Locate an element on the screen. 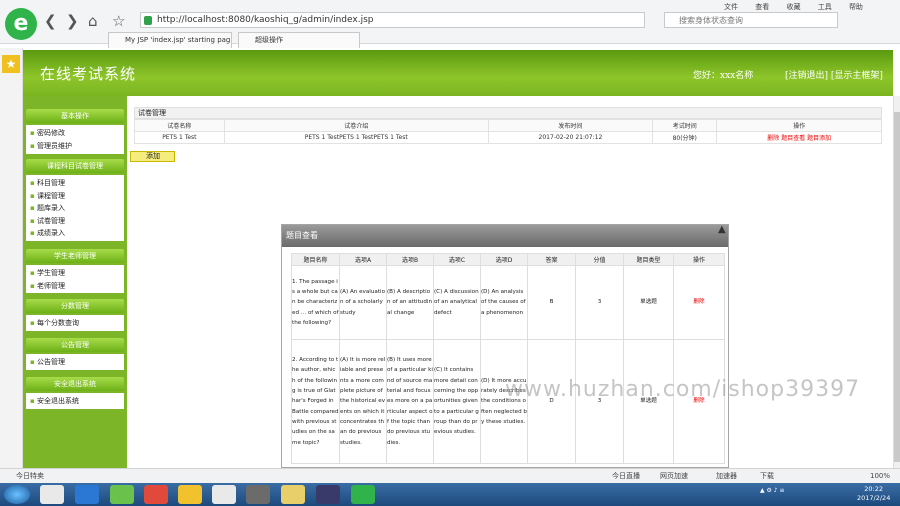  delete-link: 删除 is located at coordinates (699, 302).